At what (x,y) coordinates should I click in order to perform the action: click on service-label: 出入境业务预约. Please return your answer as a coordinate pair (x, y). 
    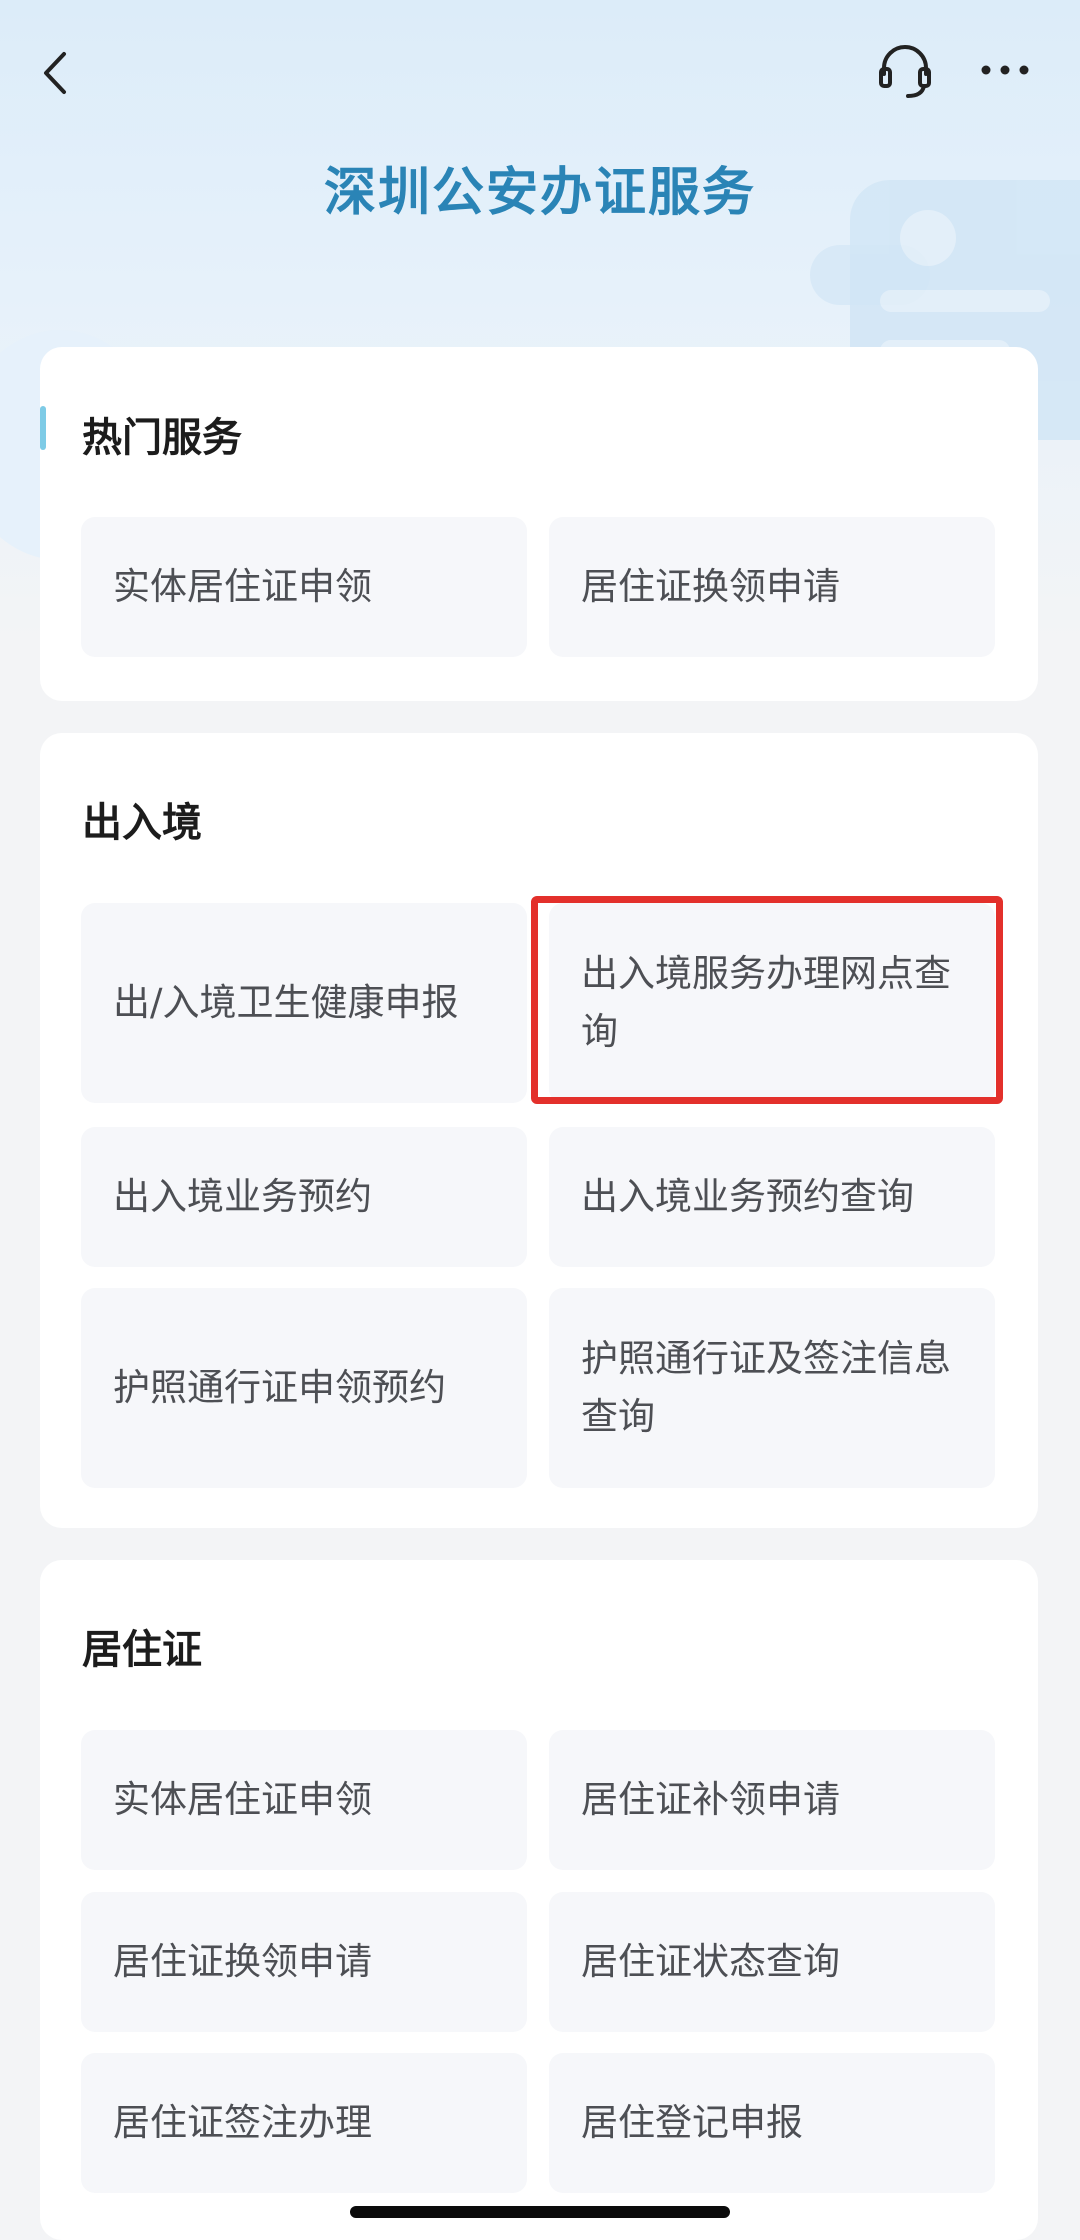
    Looking at the image, I should click on (242, 1196).